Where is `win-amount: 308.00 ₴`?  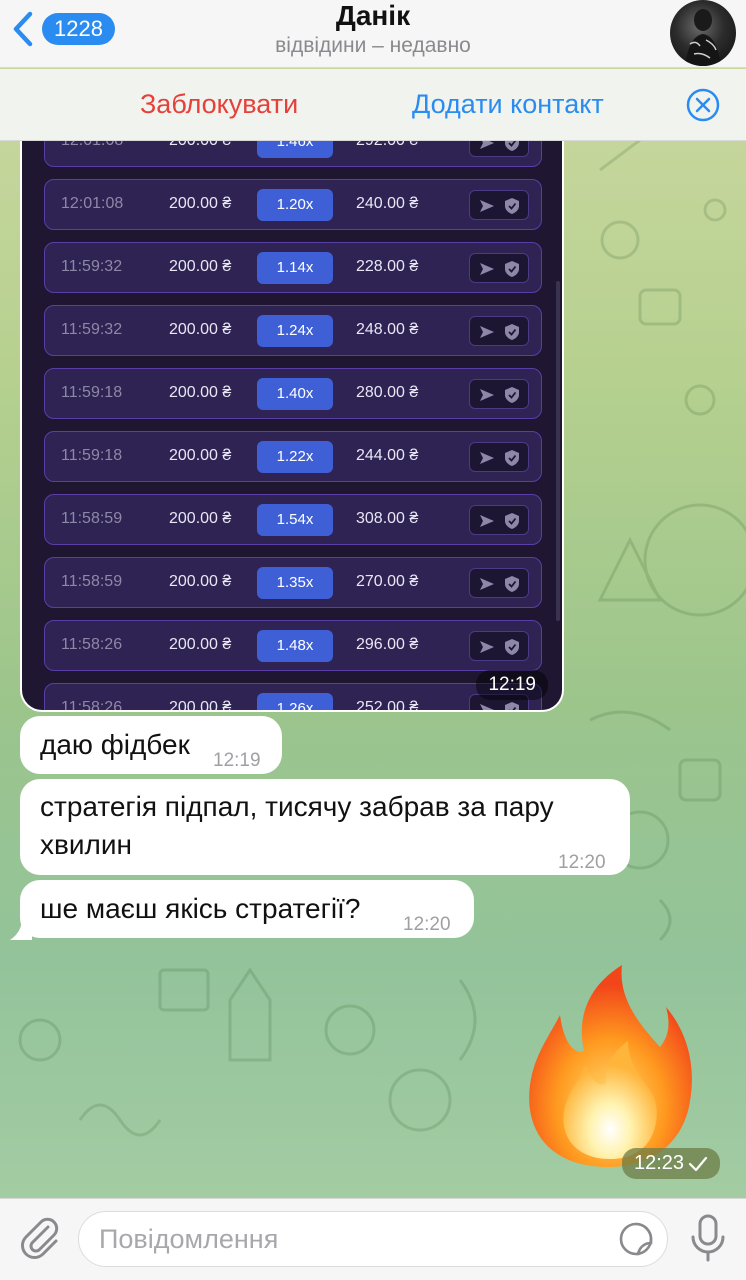
win-amount: 308.00 ₴ is located at coordinates (387, 518).